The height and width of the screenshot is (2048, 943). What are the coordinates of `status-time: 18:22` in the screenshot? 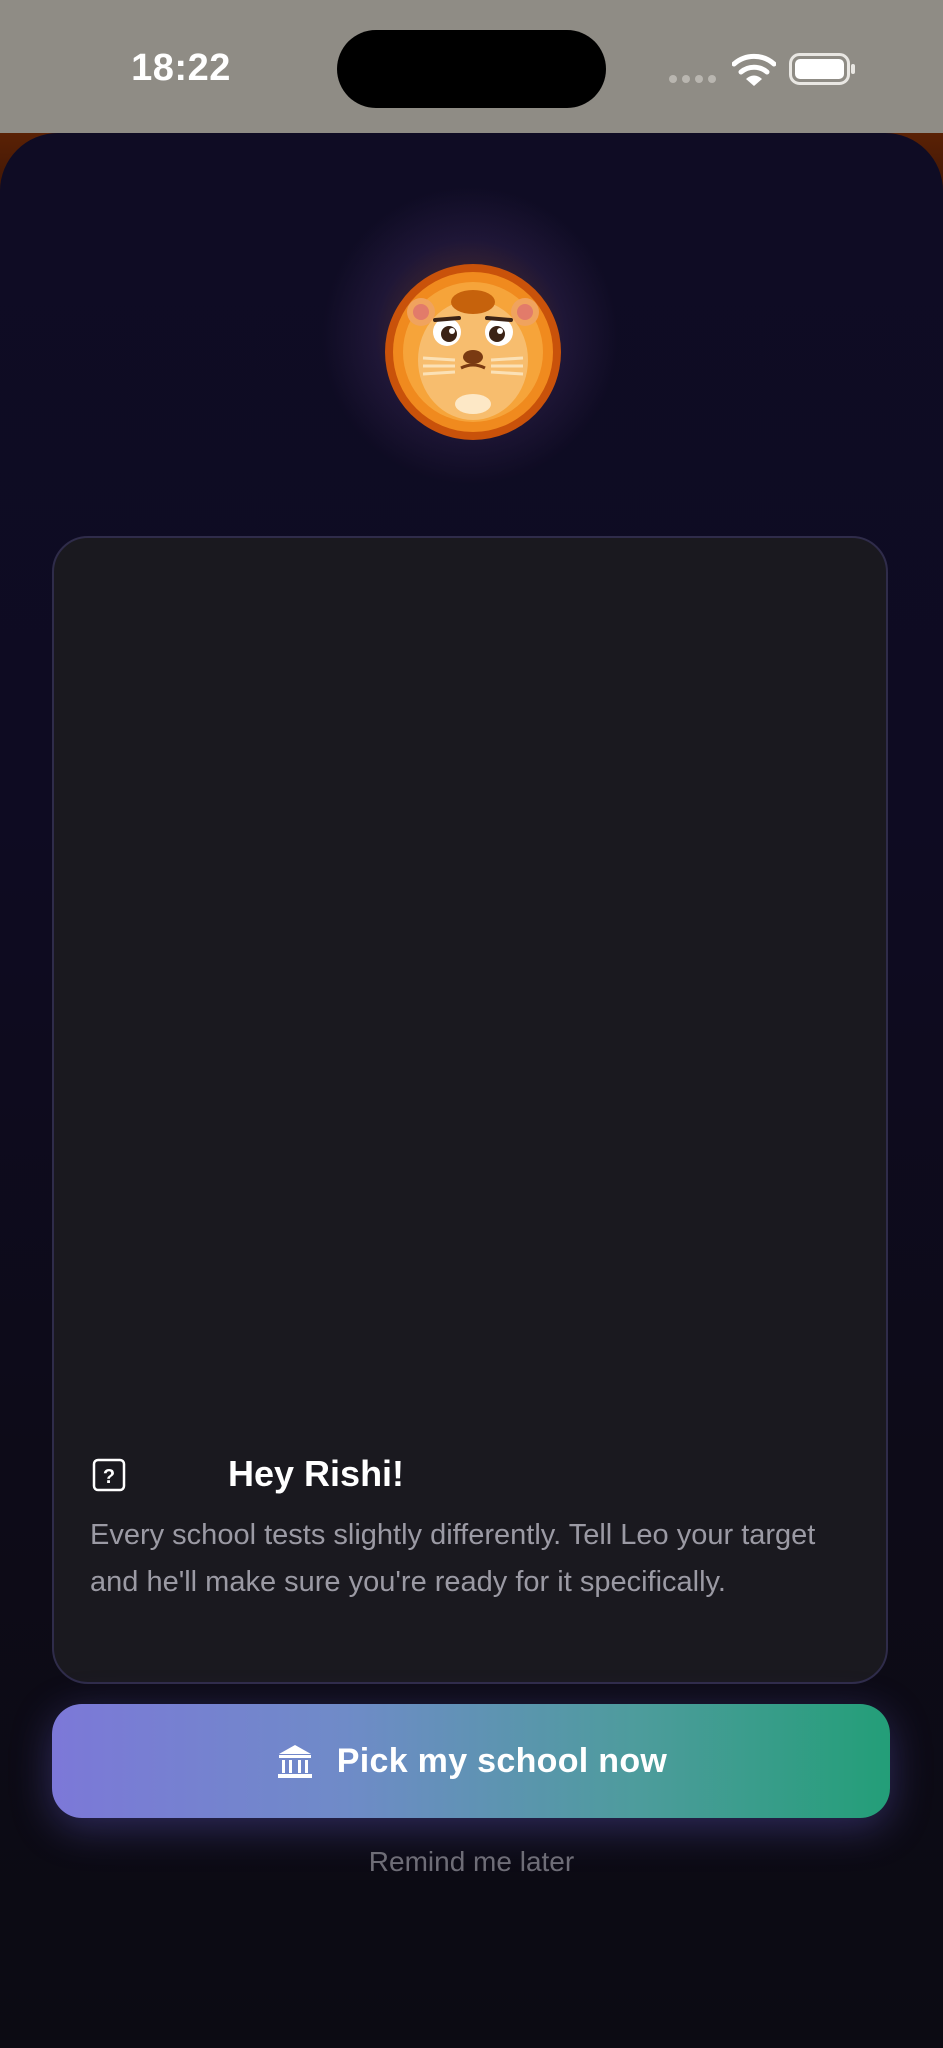 It's located at (181, 68).